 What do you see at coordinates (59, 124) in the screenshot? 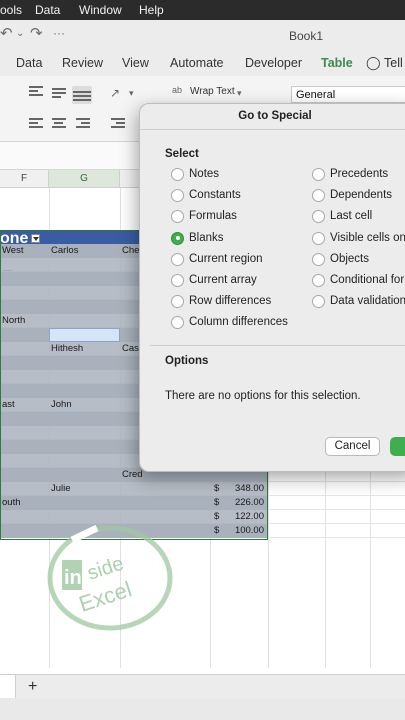
I see `align-center-icon` at bounding box center [59, 124].